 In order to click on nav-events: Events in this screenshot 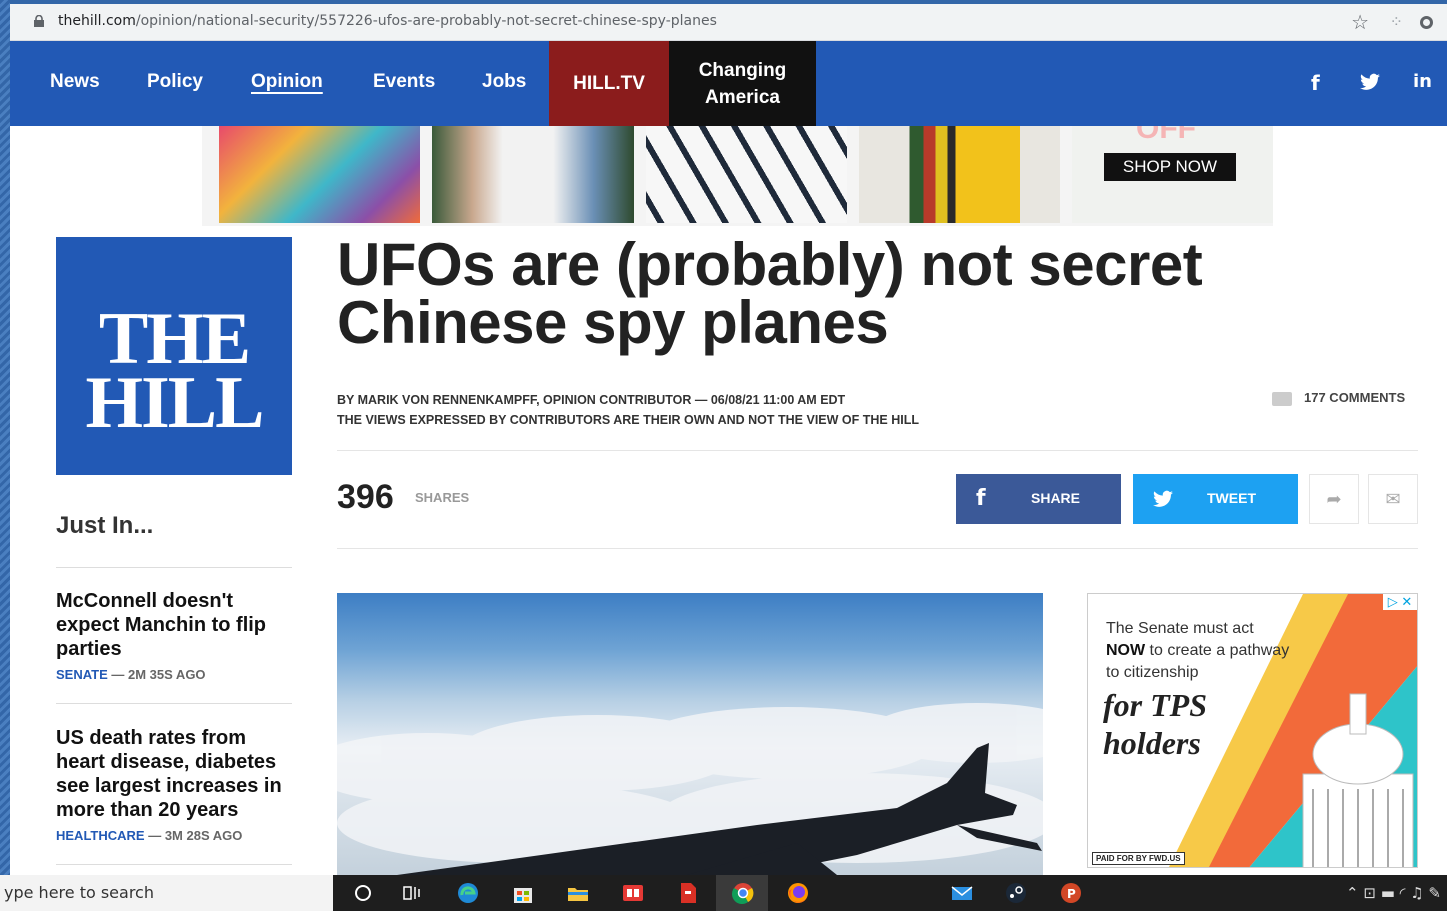, I will do `click(404, 82)`.